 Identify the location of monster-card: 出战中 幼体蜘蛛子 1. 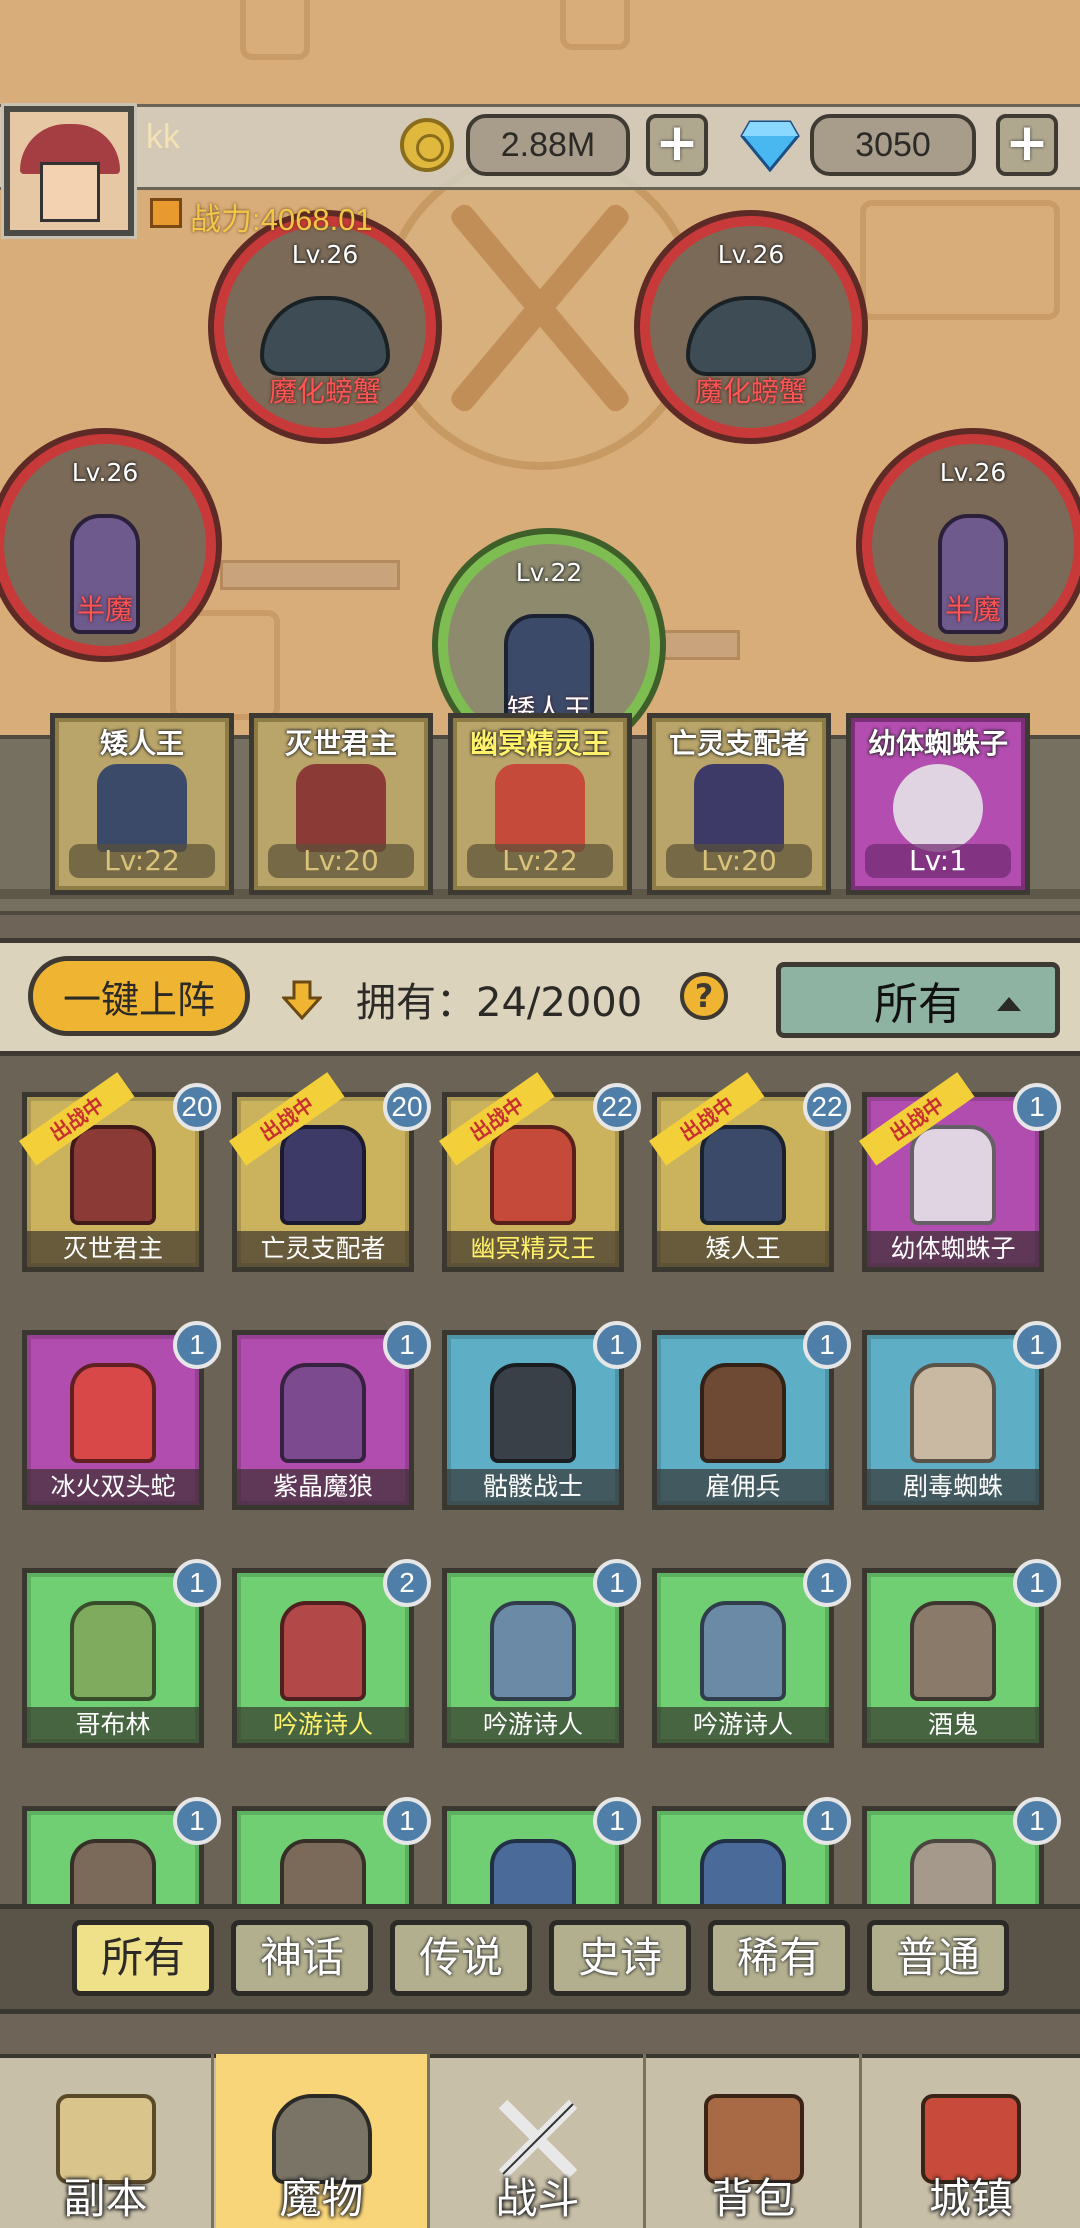
(960, 1172).